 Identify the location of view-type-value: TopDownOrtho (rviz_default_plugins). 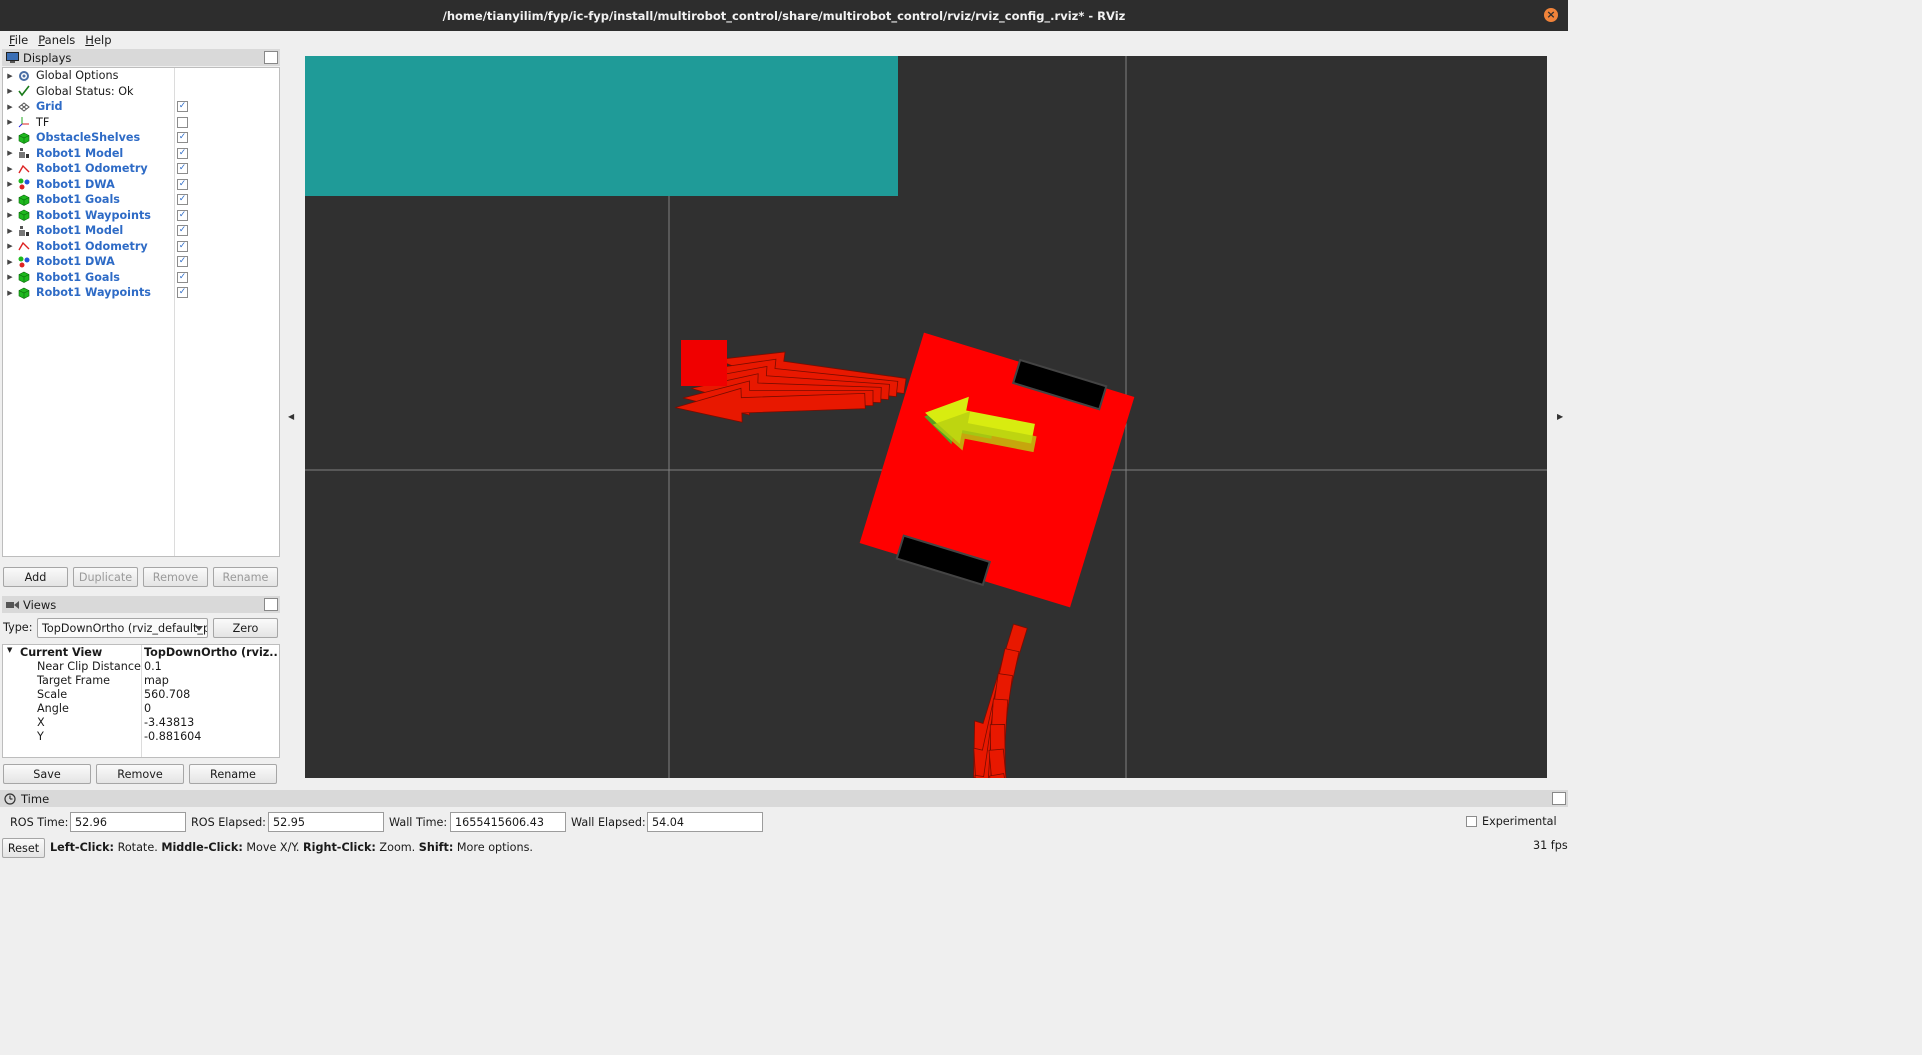
(124, 628).